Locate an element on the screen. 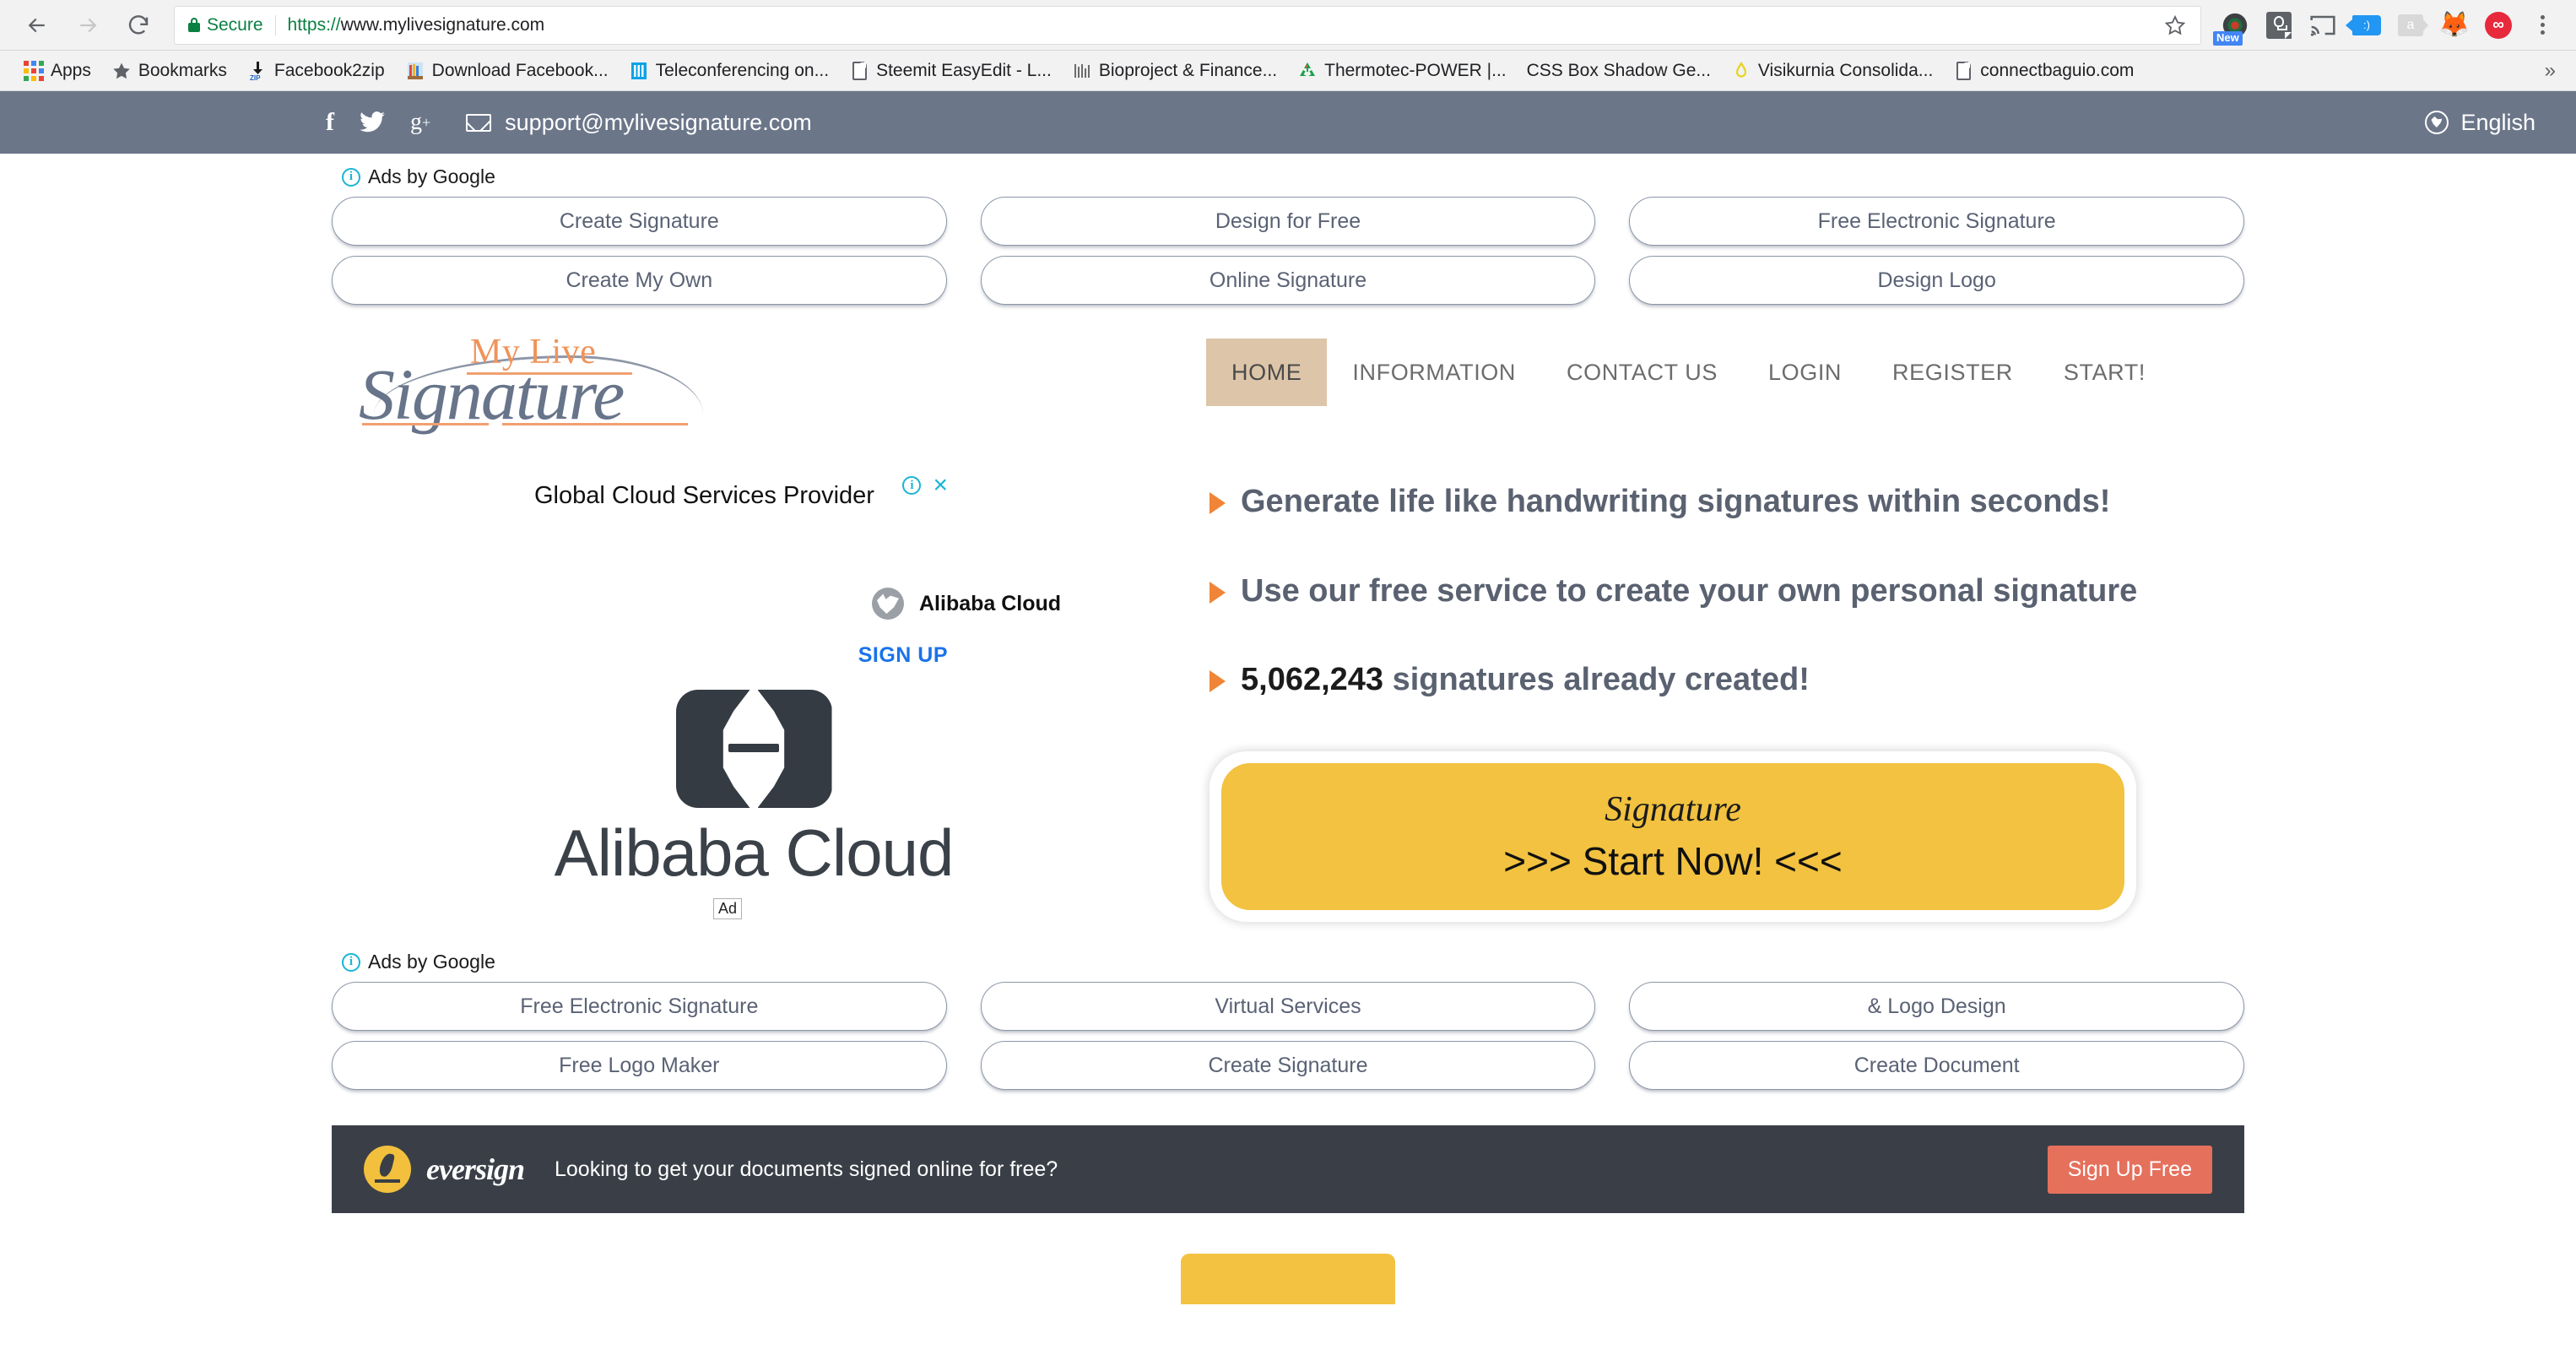  nav-item-login: LOGIN is located at coordinates (1805, 372).